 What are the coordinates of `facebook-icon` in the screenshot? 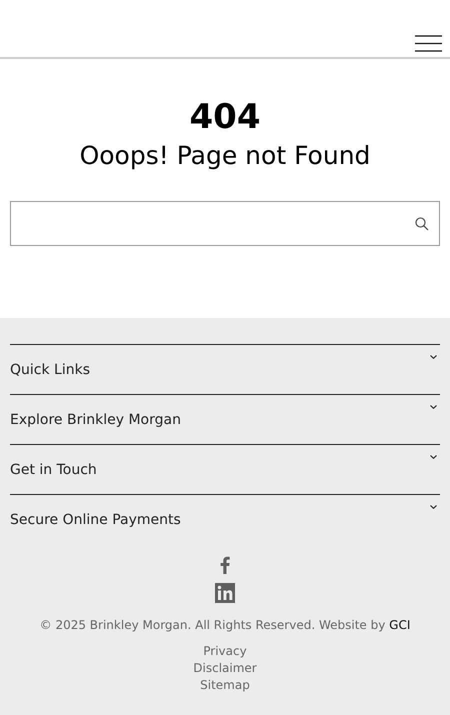 It's located at (225, 565).